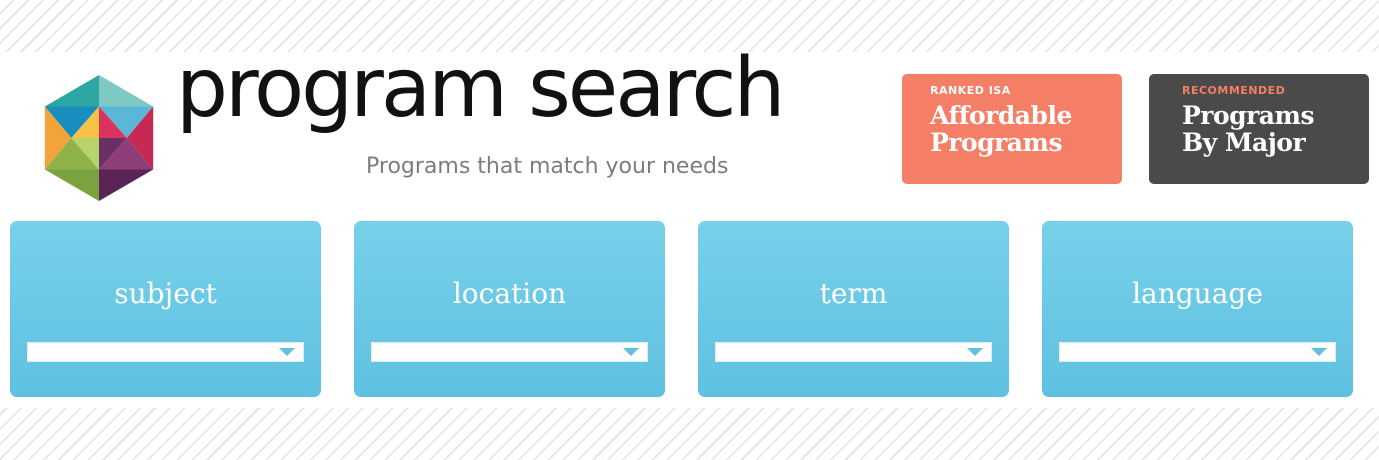 Image resolution: width=1379 pixels, height=460 pixels. What do you see at coordinates (1197, 293) in the screenshot?
I see `language-label: language` at bounding box center [1197, 293].